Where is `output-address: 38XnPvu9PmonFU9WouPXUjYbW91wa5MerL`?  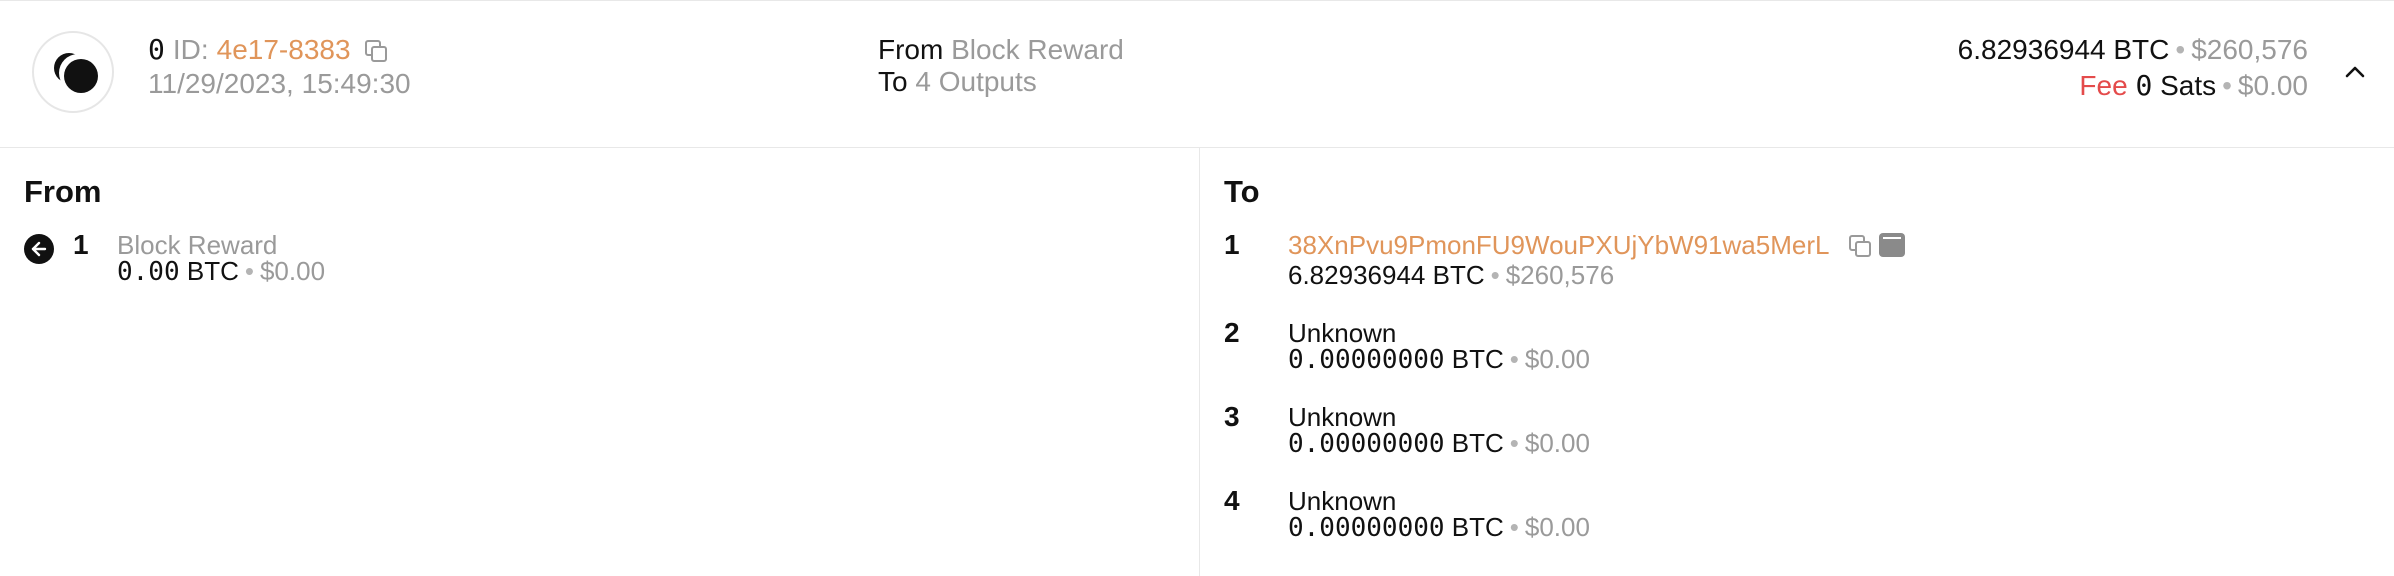 output-address: 38XnPvu9PmonFU9WouPXUjYbW91wa5MerL is located at coordinates (1558, 245).